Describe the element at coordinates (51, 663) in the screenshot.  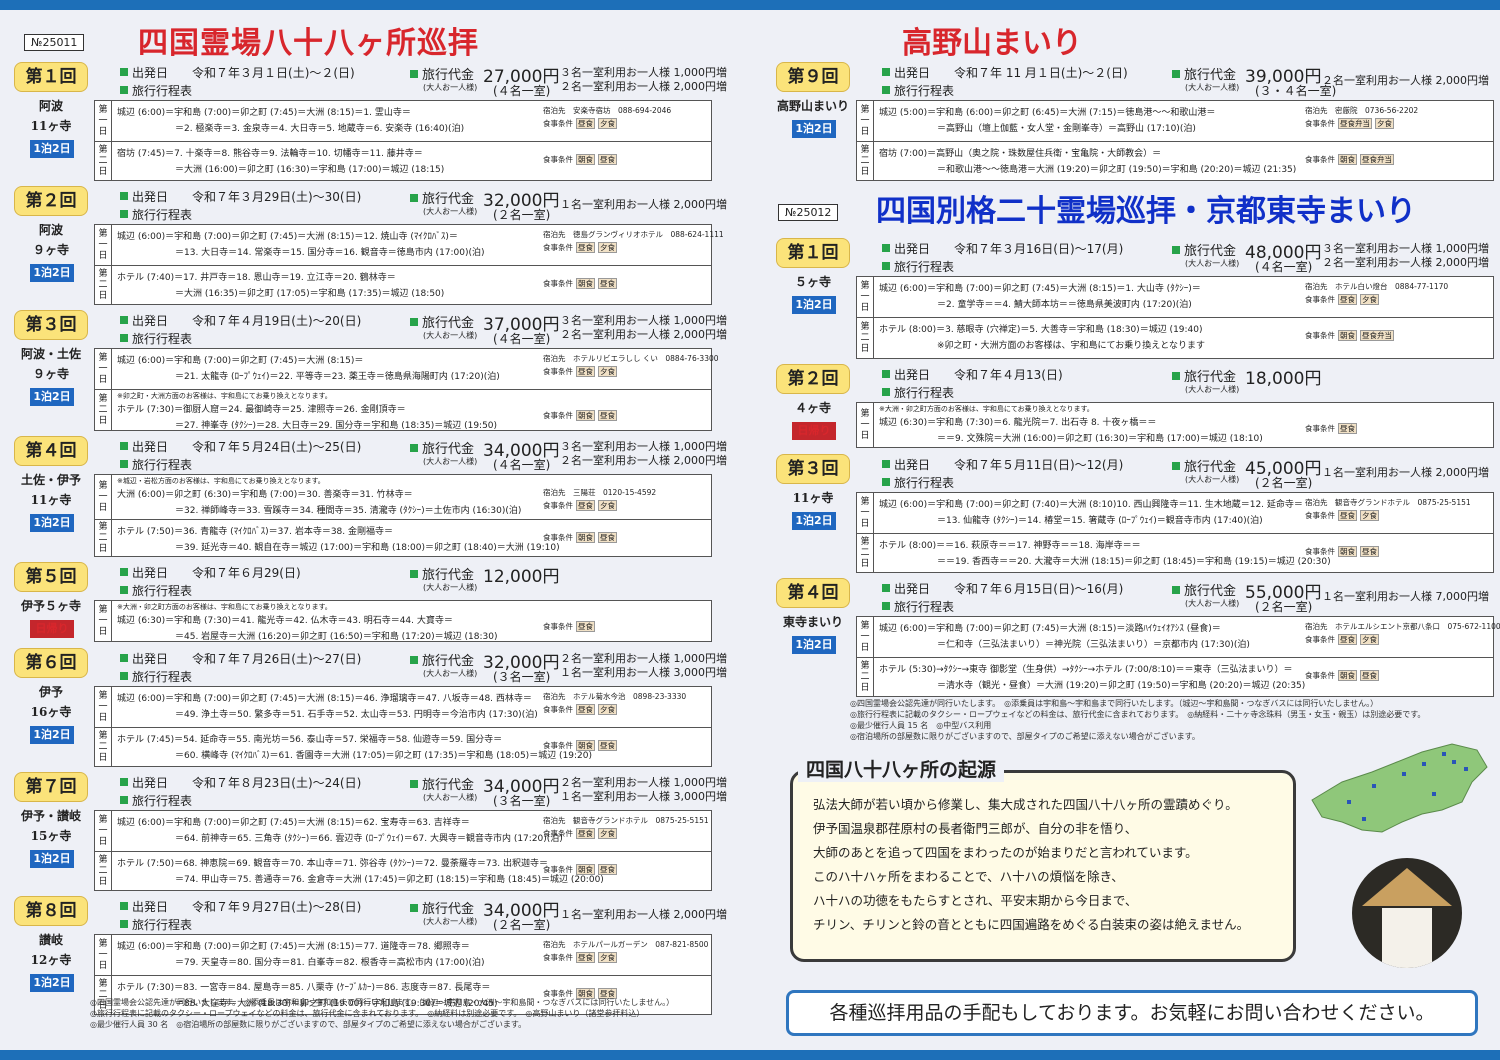
I see `trip-number-badge: 第６回` at that location.